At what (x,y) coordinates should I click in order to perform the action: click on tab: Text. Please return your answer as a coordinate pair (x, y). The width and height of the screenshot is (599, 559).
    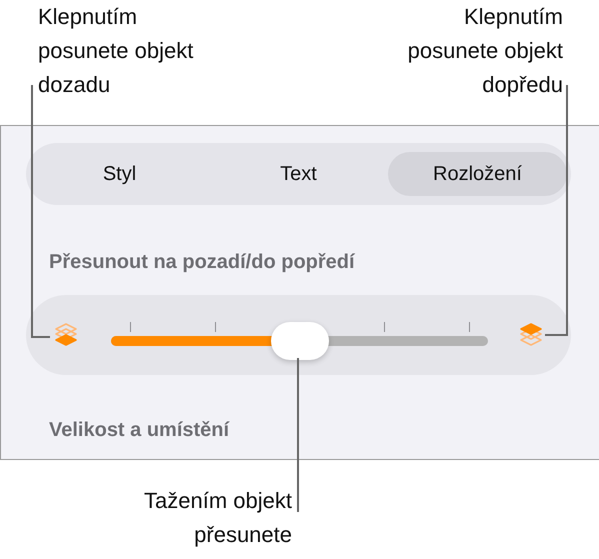
    Looking at the image, I should click on (298, 174).